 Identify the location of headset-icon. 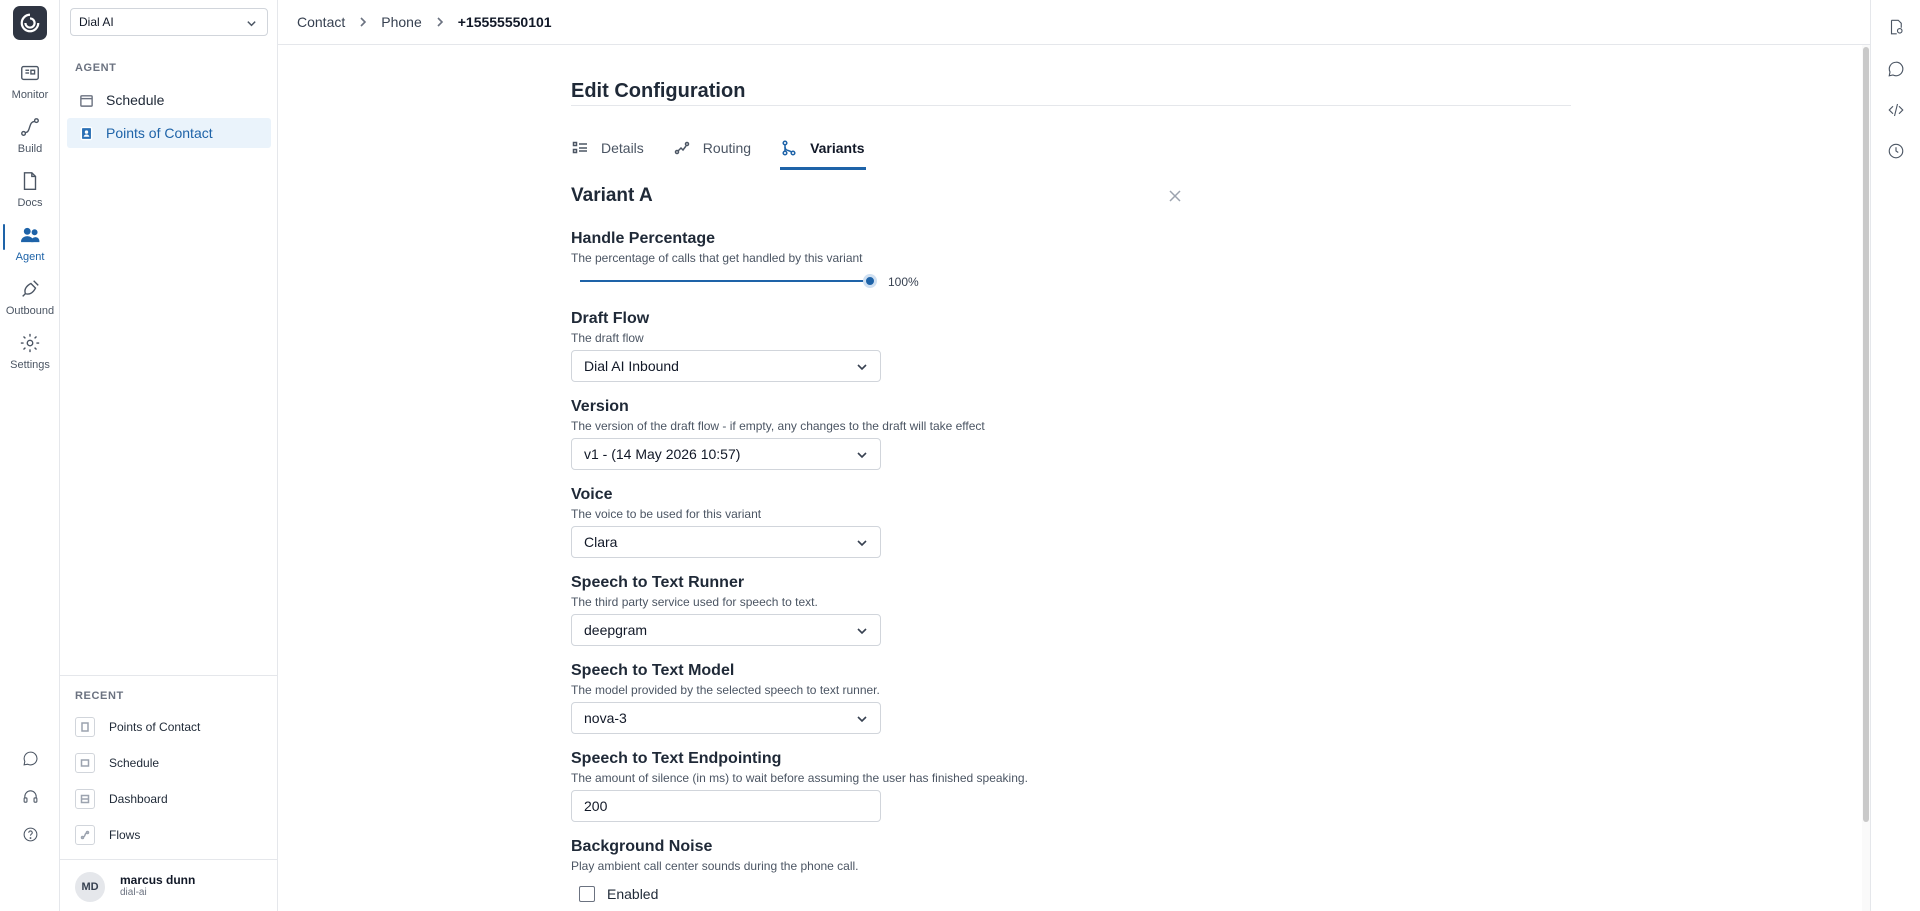
(30, 796).